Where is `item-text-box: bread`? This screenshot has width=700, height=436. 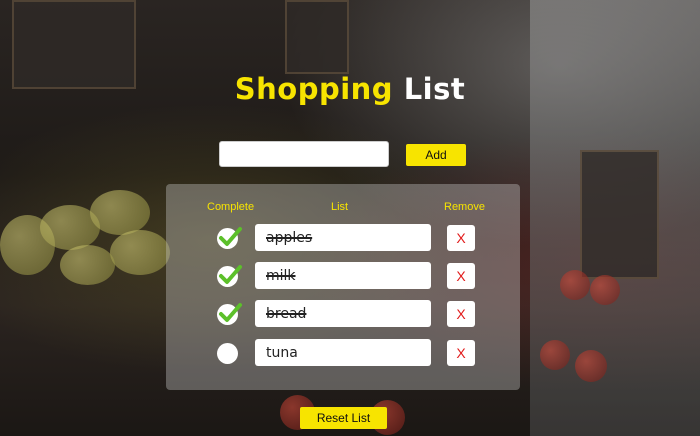 item-text-box: bread is located at coordinates (343, 313).